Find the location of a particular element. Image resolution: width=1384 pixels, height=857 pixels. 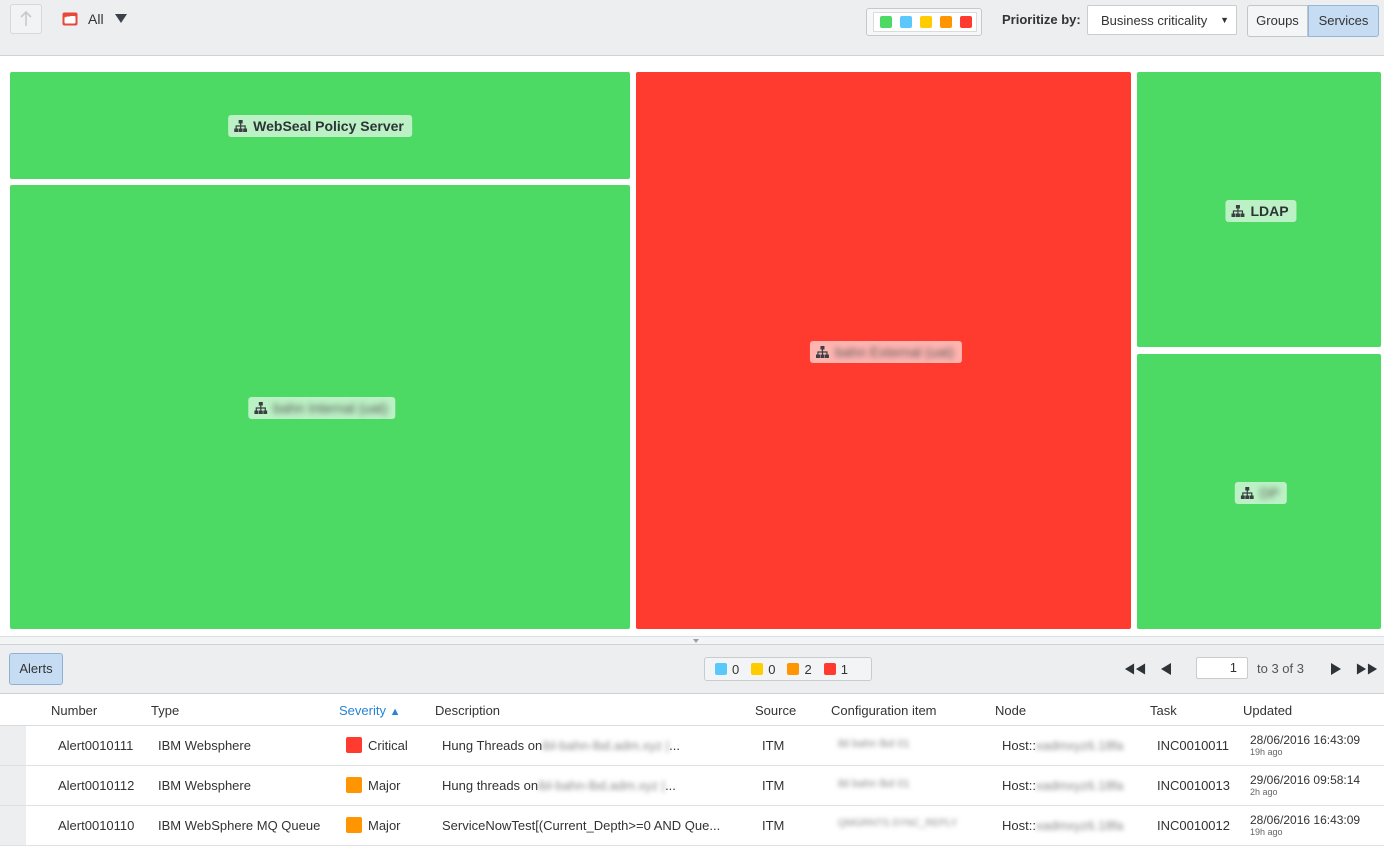

first-page-button is located at coordinates (1135, 669).